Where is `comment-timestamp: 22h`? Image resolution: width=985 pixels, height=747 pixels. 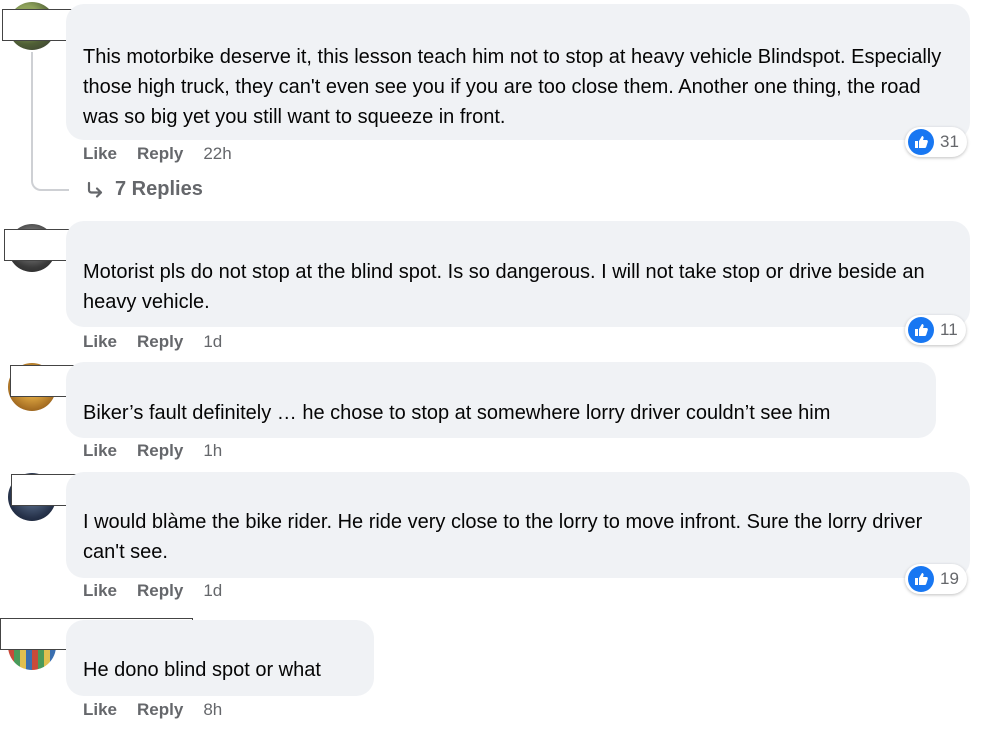 comment-timestamp: 22h is located at coordinates (217, 153).